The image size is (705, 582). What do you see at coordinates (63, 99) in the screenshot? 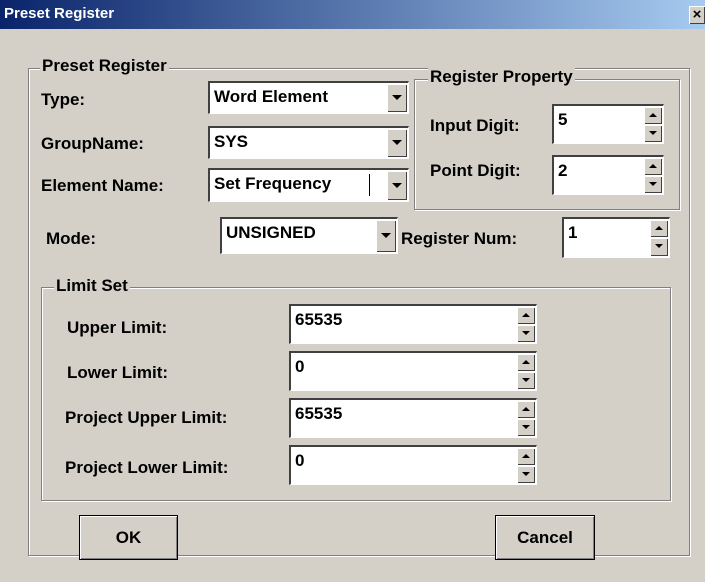
I see `type-label: Type:` at bounding box center [63, 99].